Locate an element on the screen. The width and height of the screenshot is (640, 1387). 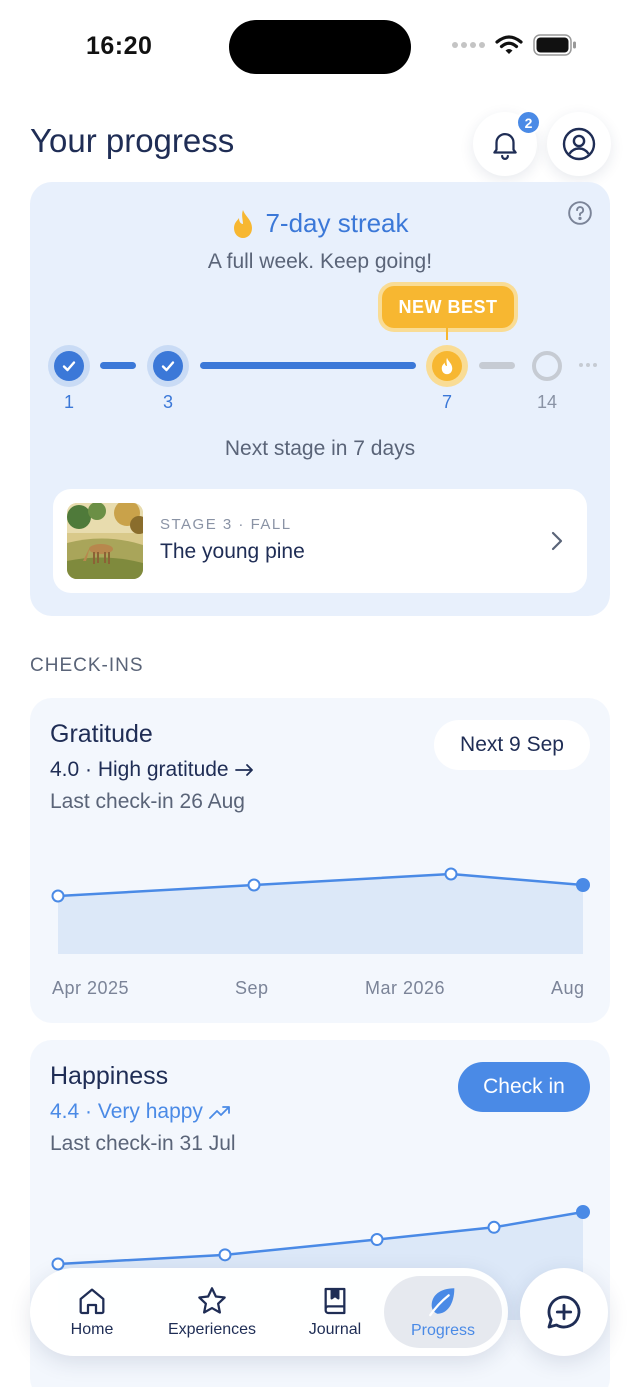
home-icon is located at coordinates (92, 1301).